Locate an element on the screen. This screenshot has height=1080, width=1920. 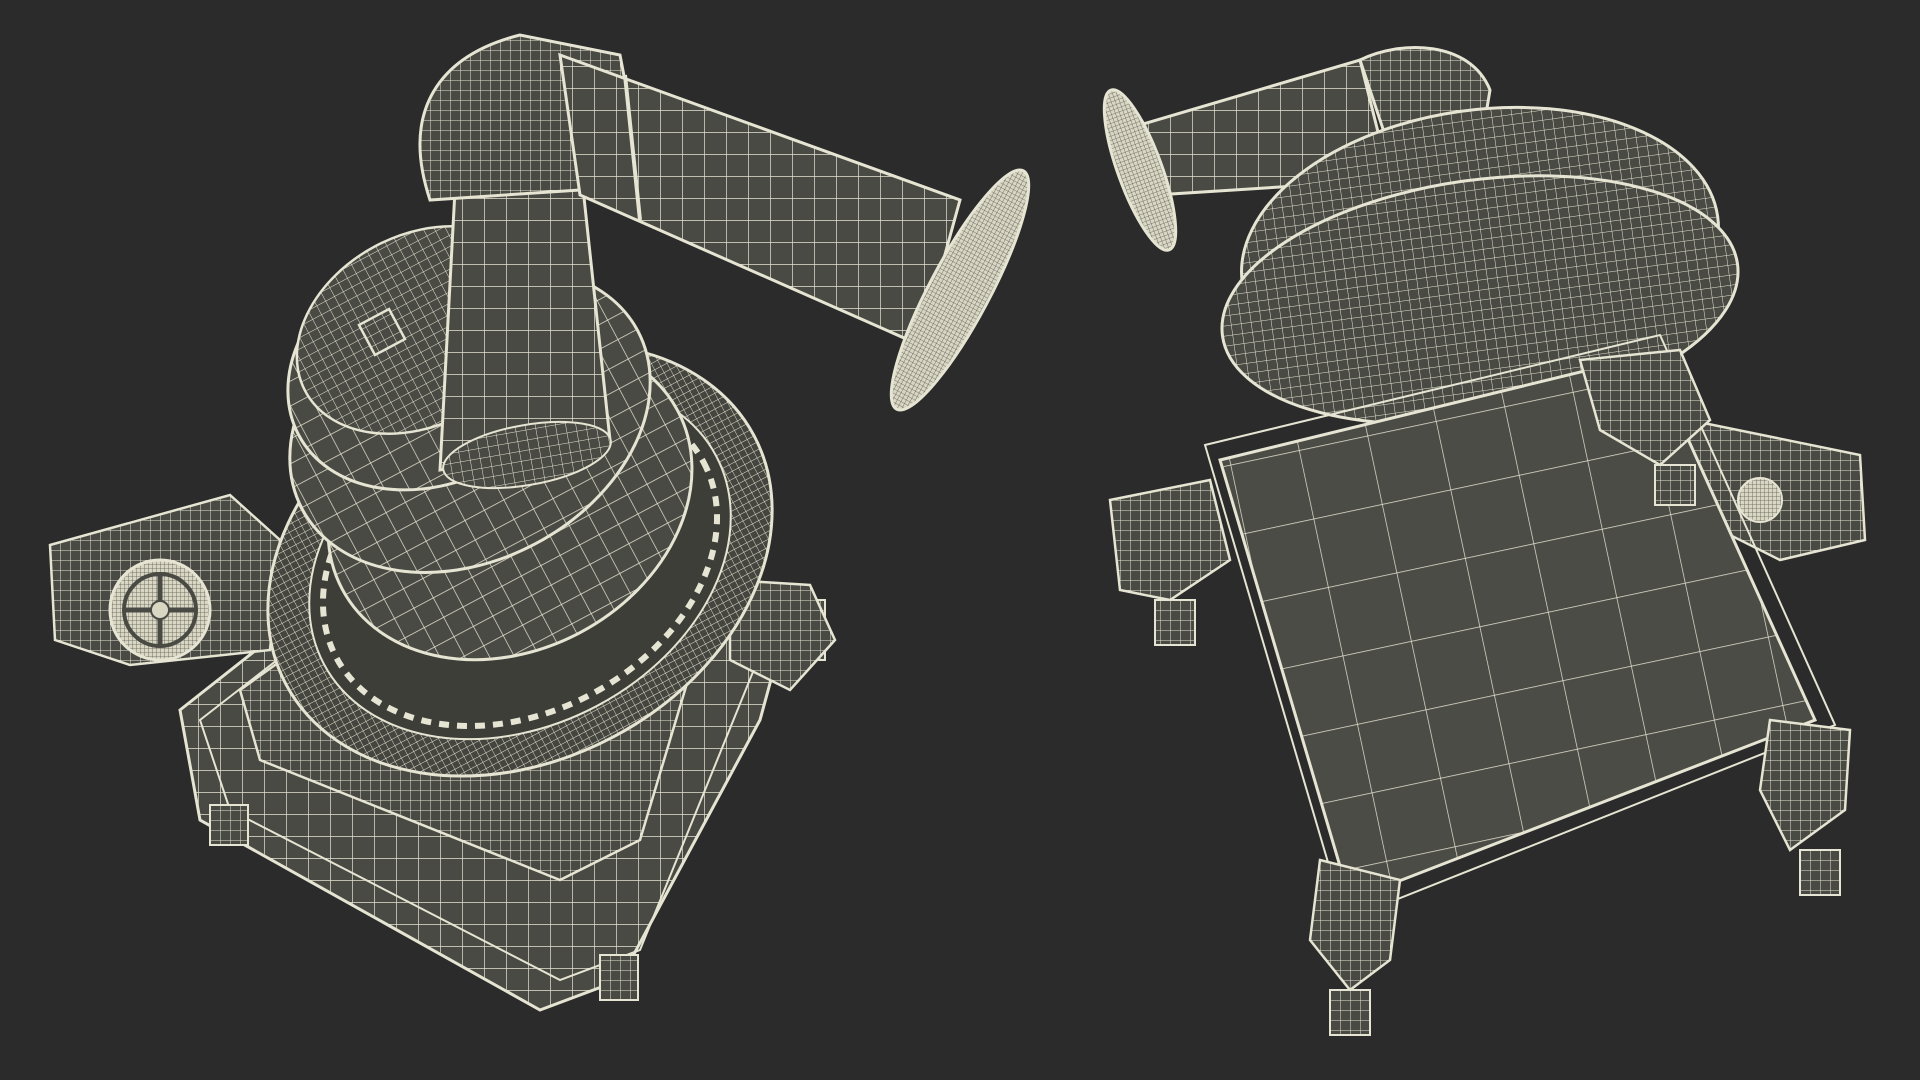
condenser-pipe is located at coordinates (760, 200).